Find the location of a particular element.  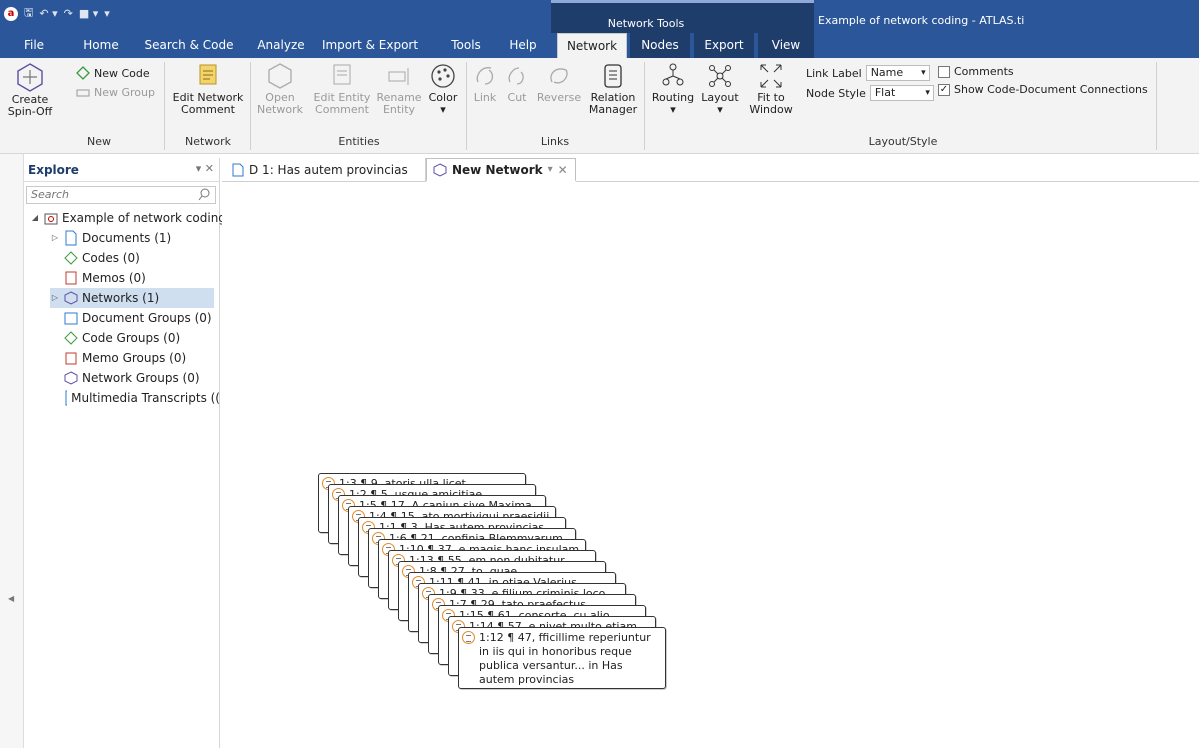

comments-checkbox-row: Comments is located at coordinates (976, 71).